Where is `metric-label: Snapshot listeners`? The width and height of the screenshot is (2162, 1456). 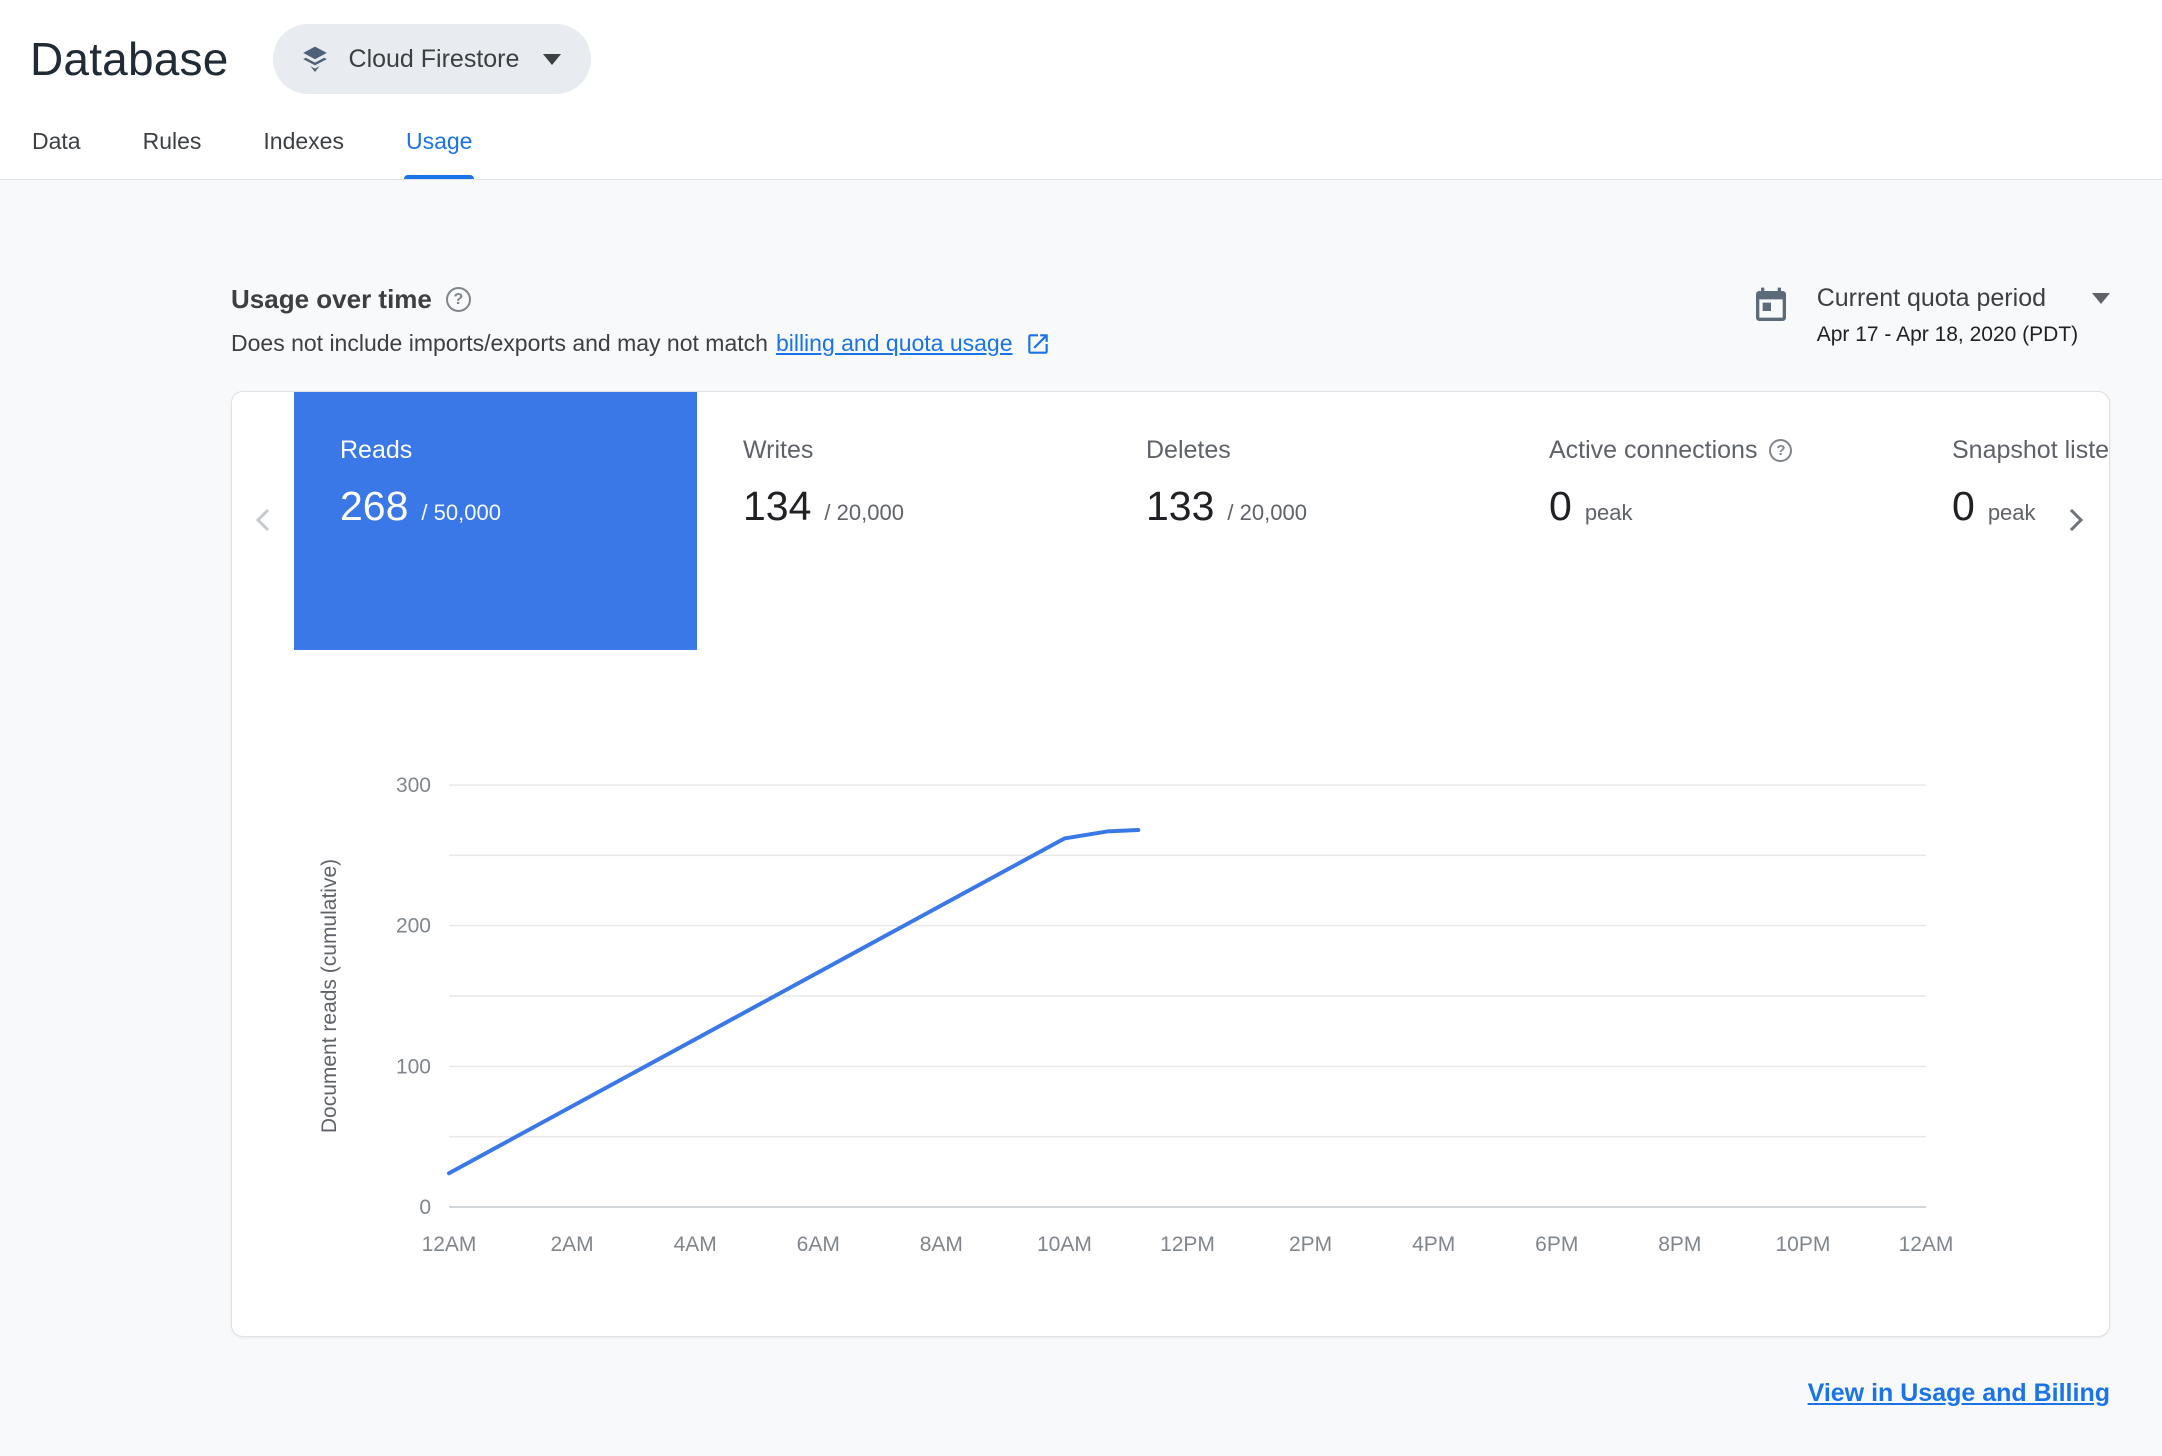
metric-label: Snapshot listeners is located at coordinates (2031, 450).